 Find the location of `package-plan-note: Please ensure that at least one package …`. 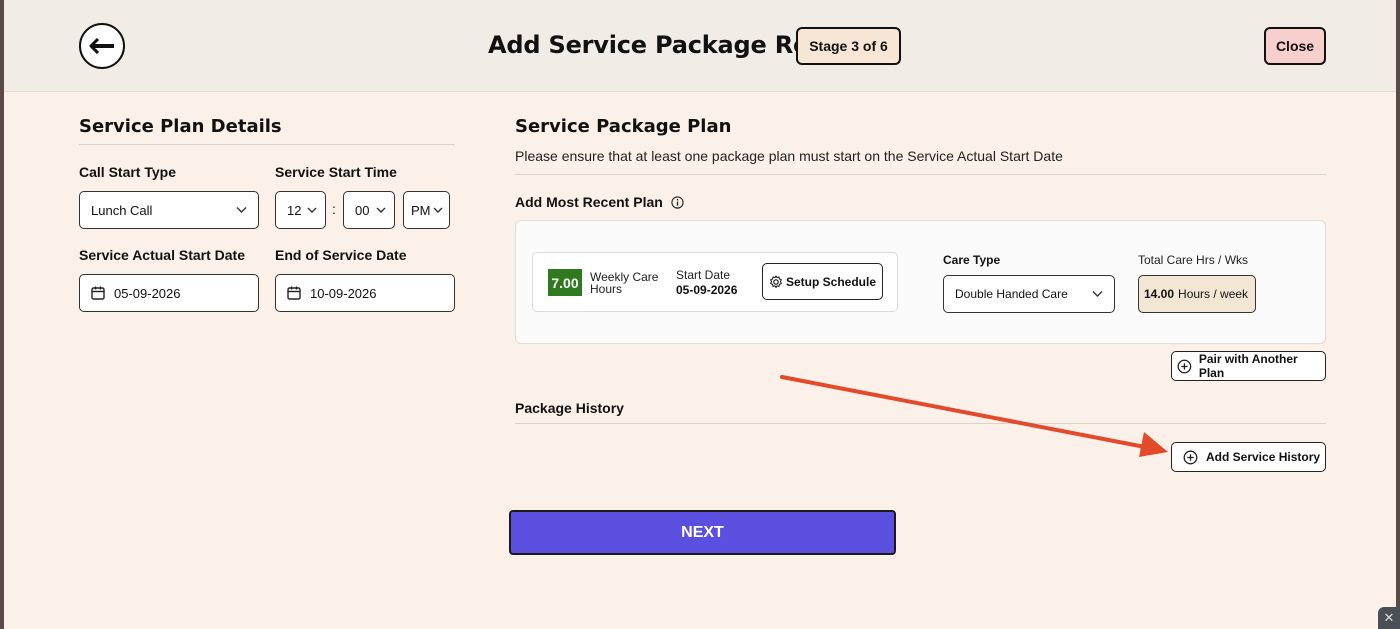

package-plan-note: Please ensure that at least one package … is located at coordinates (789, 156).